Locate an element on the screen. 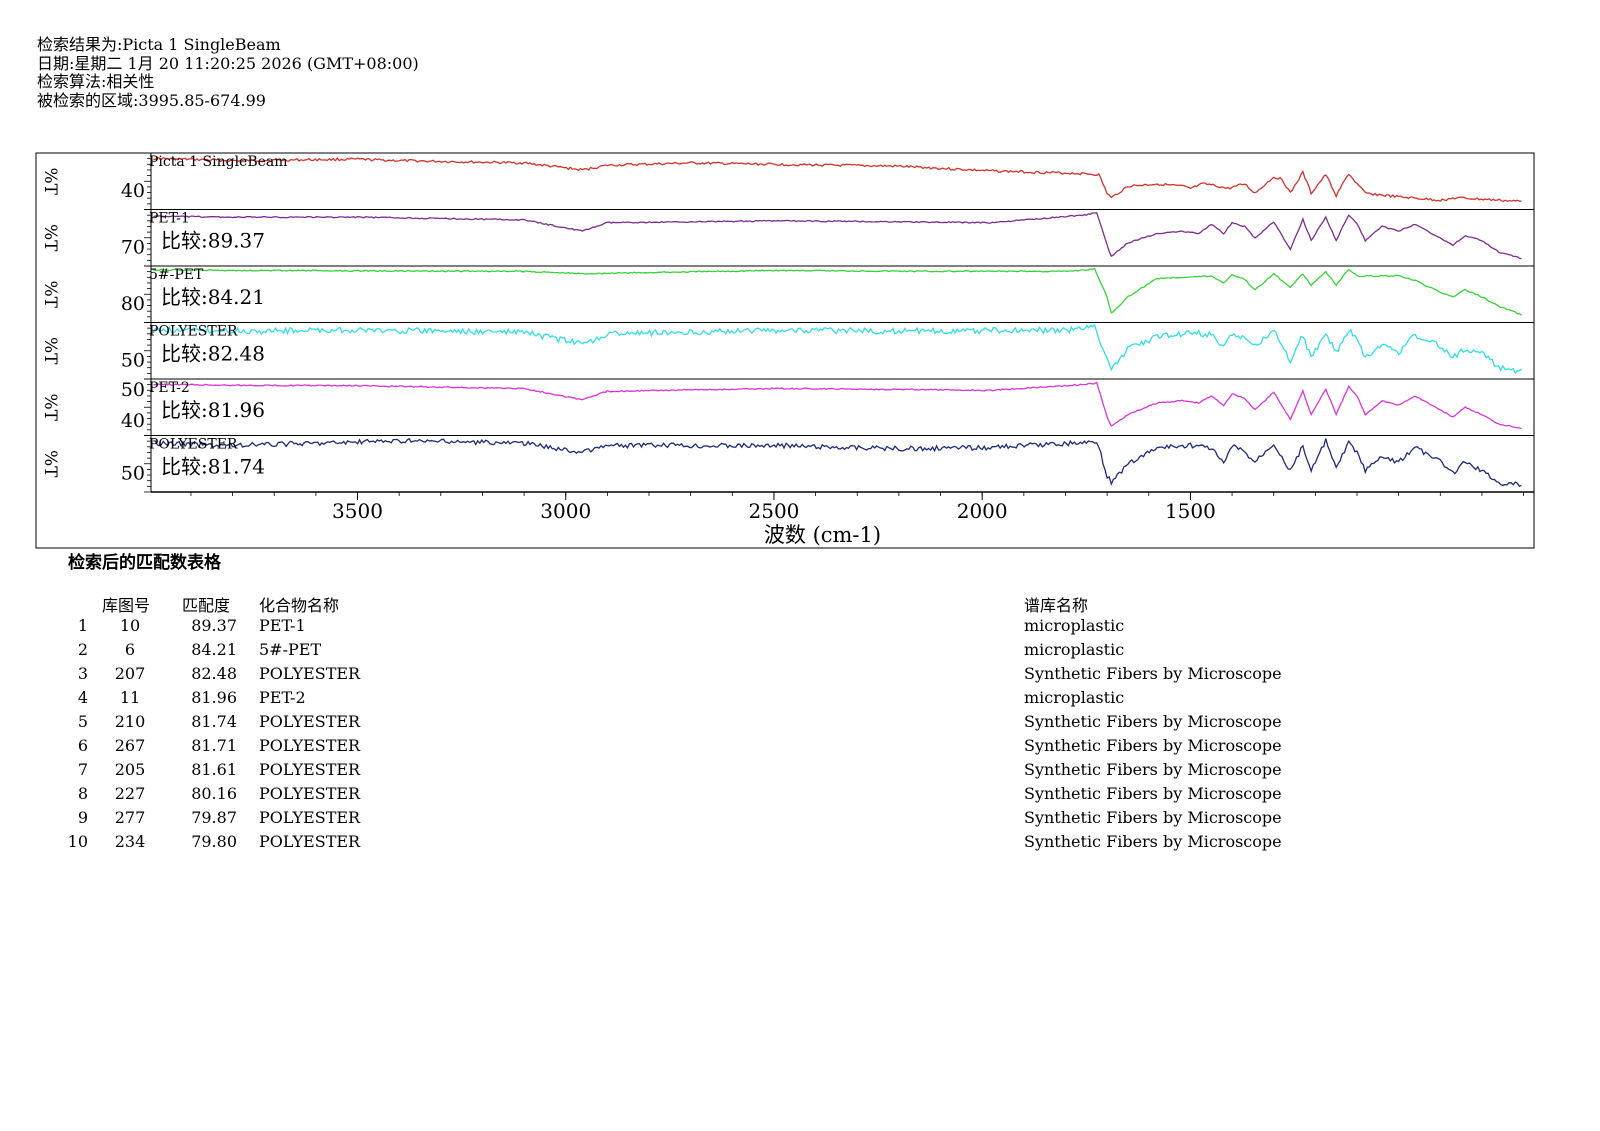 The height and width of the screenshot is (1131, 1600). spectrum-name: PET-2 is located at coordinates (169, 388).